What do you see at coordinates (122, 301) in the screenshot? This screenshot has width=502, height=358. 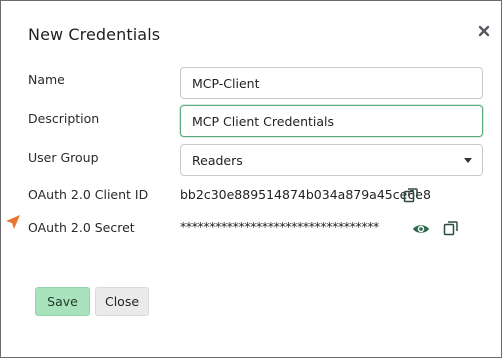 I see `close-button: Close` at bounding box center [122, 301].